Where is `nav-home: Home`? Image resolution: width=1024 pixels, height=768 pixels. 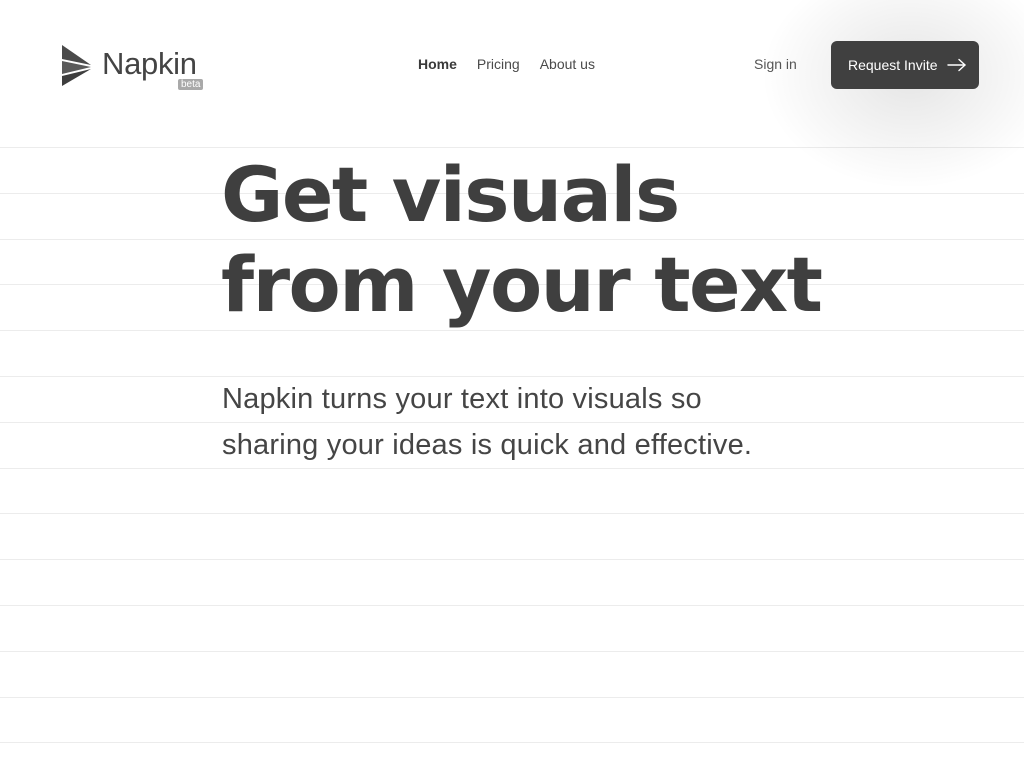 nav-home: Home is located at coordinates (437, 64).